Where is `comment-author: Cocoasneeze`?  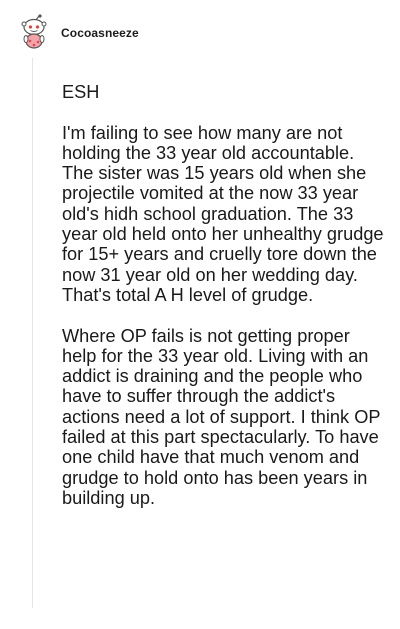
comment-author: Cocoasneeze is located at coordinates (100, 33).